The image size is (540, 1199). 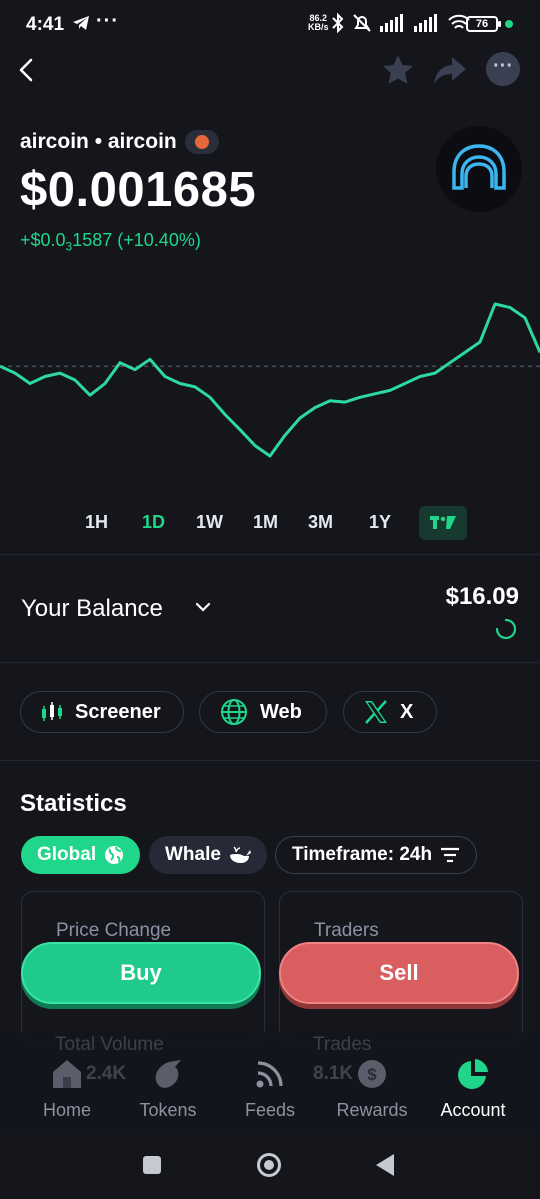 I want to click on status-more-dots: ···, so click(x=107, y=21).